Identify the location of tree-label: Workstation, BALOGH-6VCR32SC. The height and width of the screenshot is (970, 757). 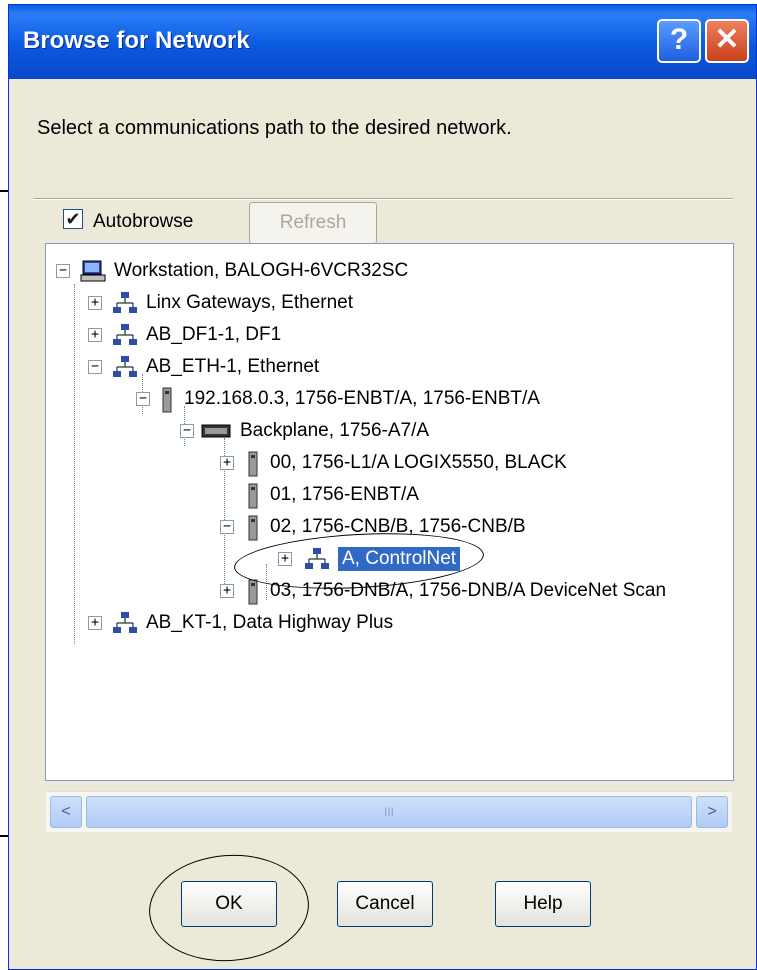
(261, 270).